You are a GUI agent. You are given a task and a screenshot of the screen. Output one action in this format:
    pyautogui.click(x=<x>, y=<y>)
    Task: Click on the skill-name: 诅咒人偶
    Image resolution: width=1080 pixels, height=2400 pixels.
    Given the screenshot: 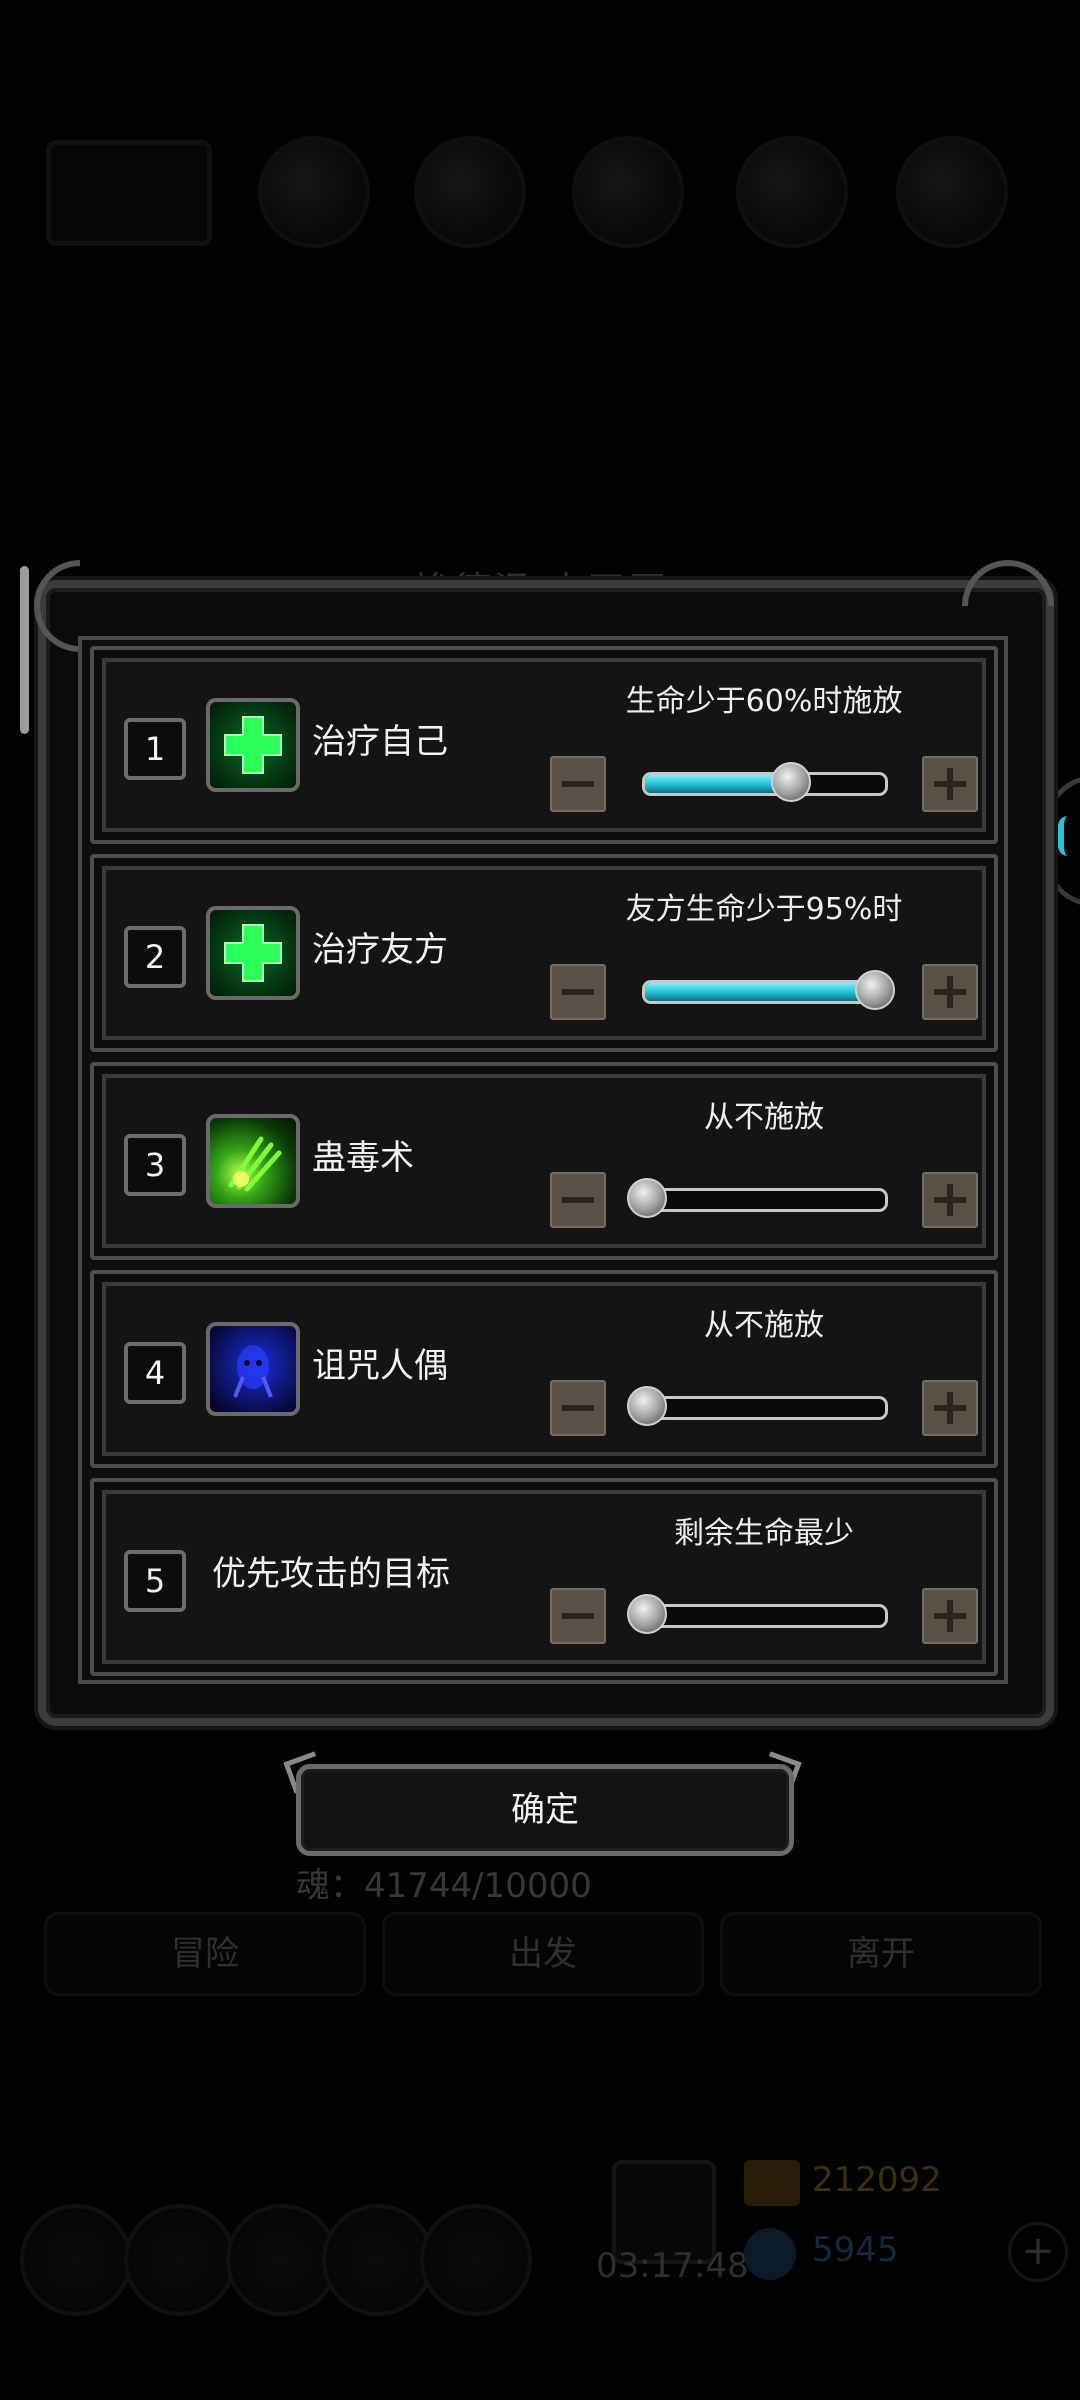 What is the action you would take?
    pyautogui.click(x=380, y=1366)
    